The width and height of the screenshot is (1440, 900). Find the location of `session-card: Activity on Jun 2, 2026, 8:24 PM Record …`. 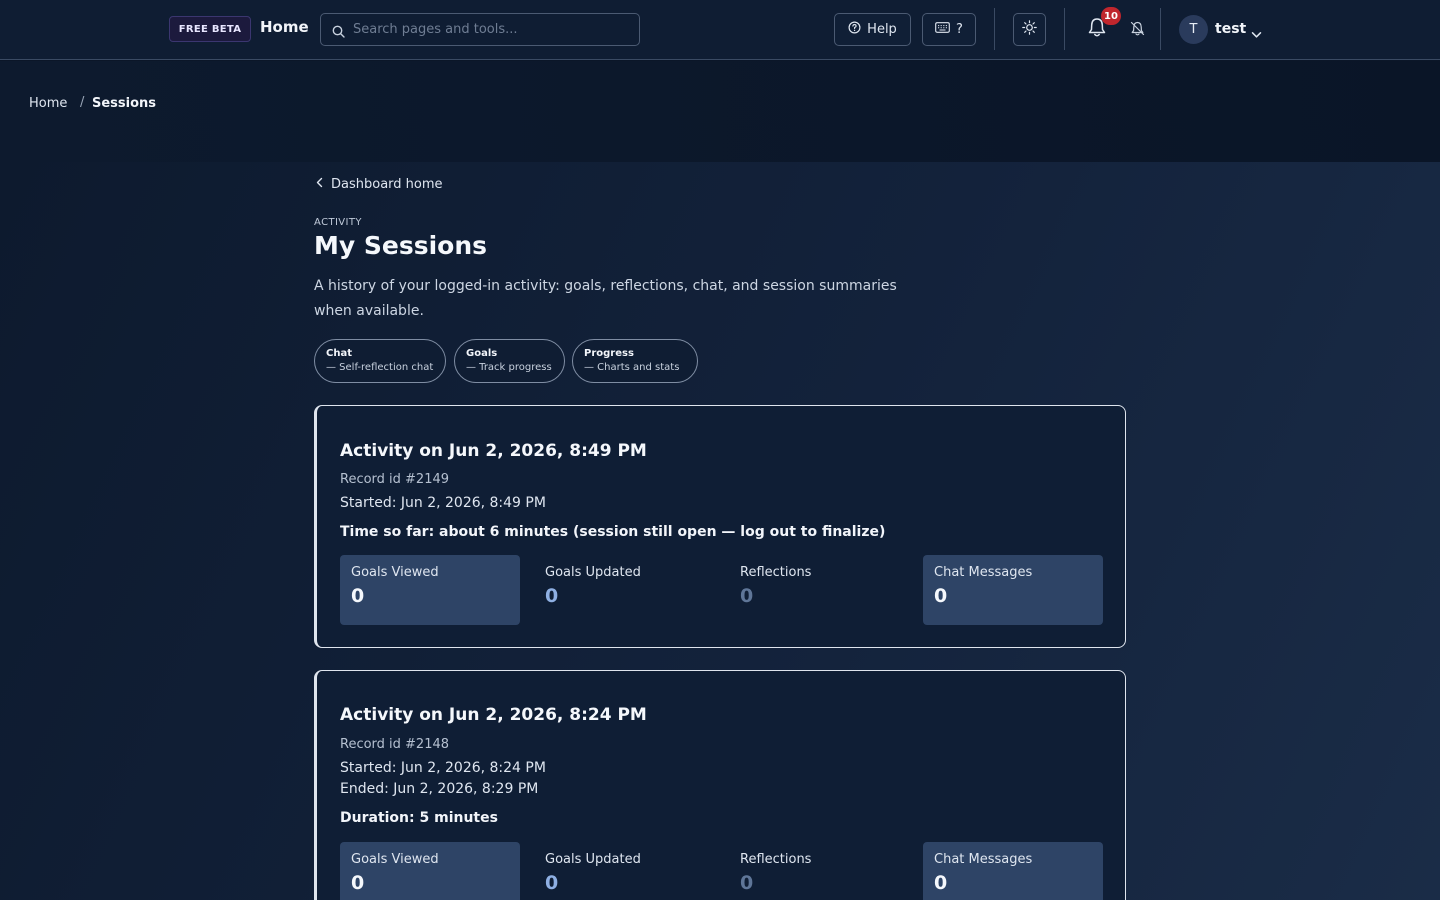

session-card: Activity on Jun 2, 2026, 8:24 PM Record … is located at coordinates (720, 785).